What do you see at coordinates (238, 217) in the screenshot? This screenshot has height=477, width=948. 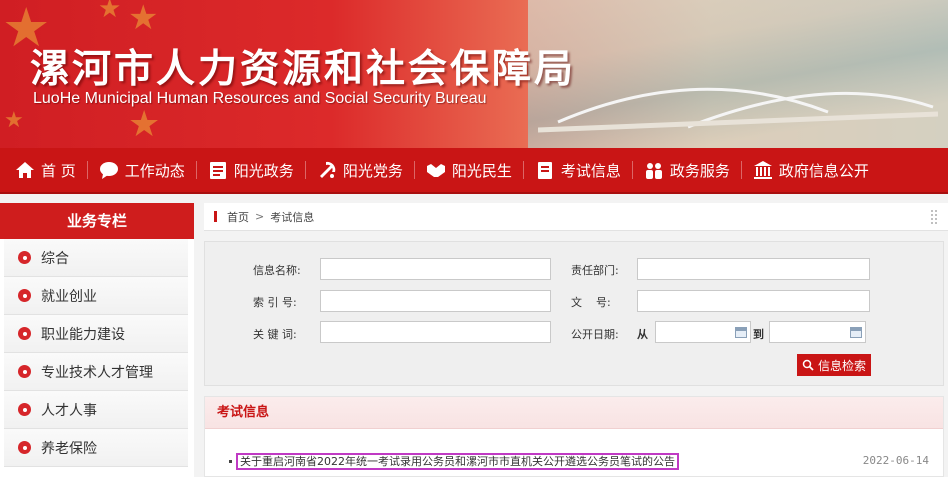 I see `breadcrumb-home-link: 首页` at bounding box center [238, 217].